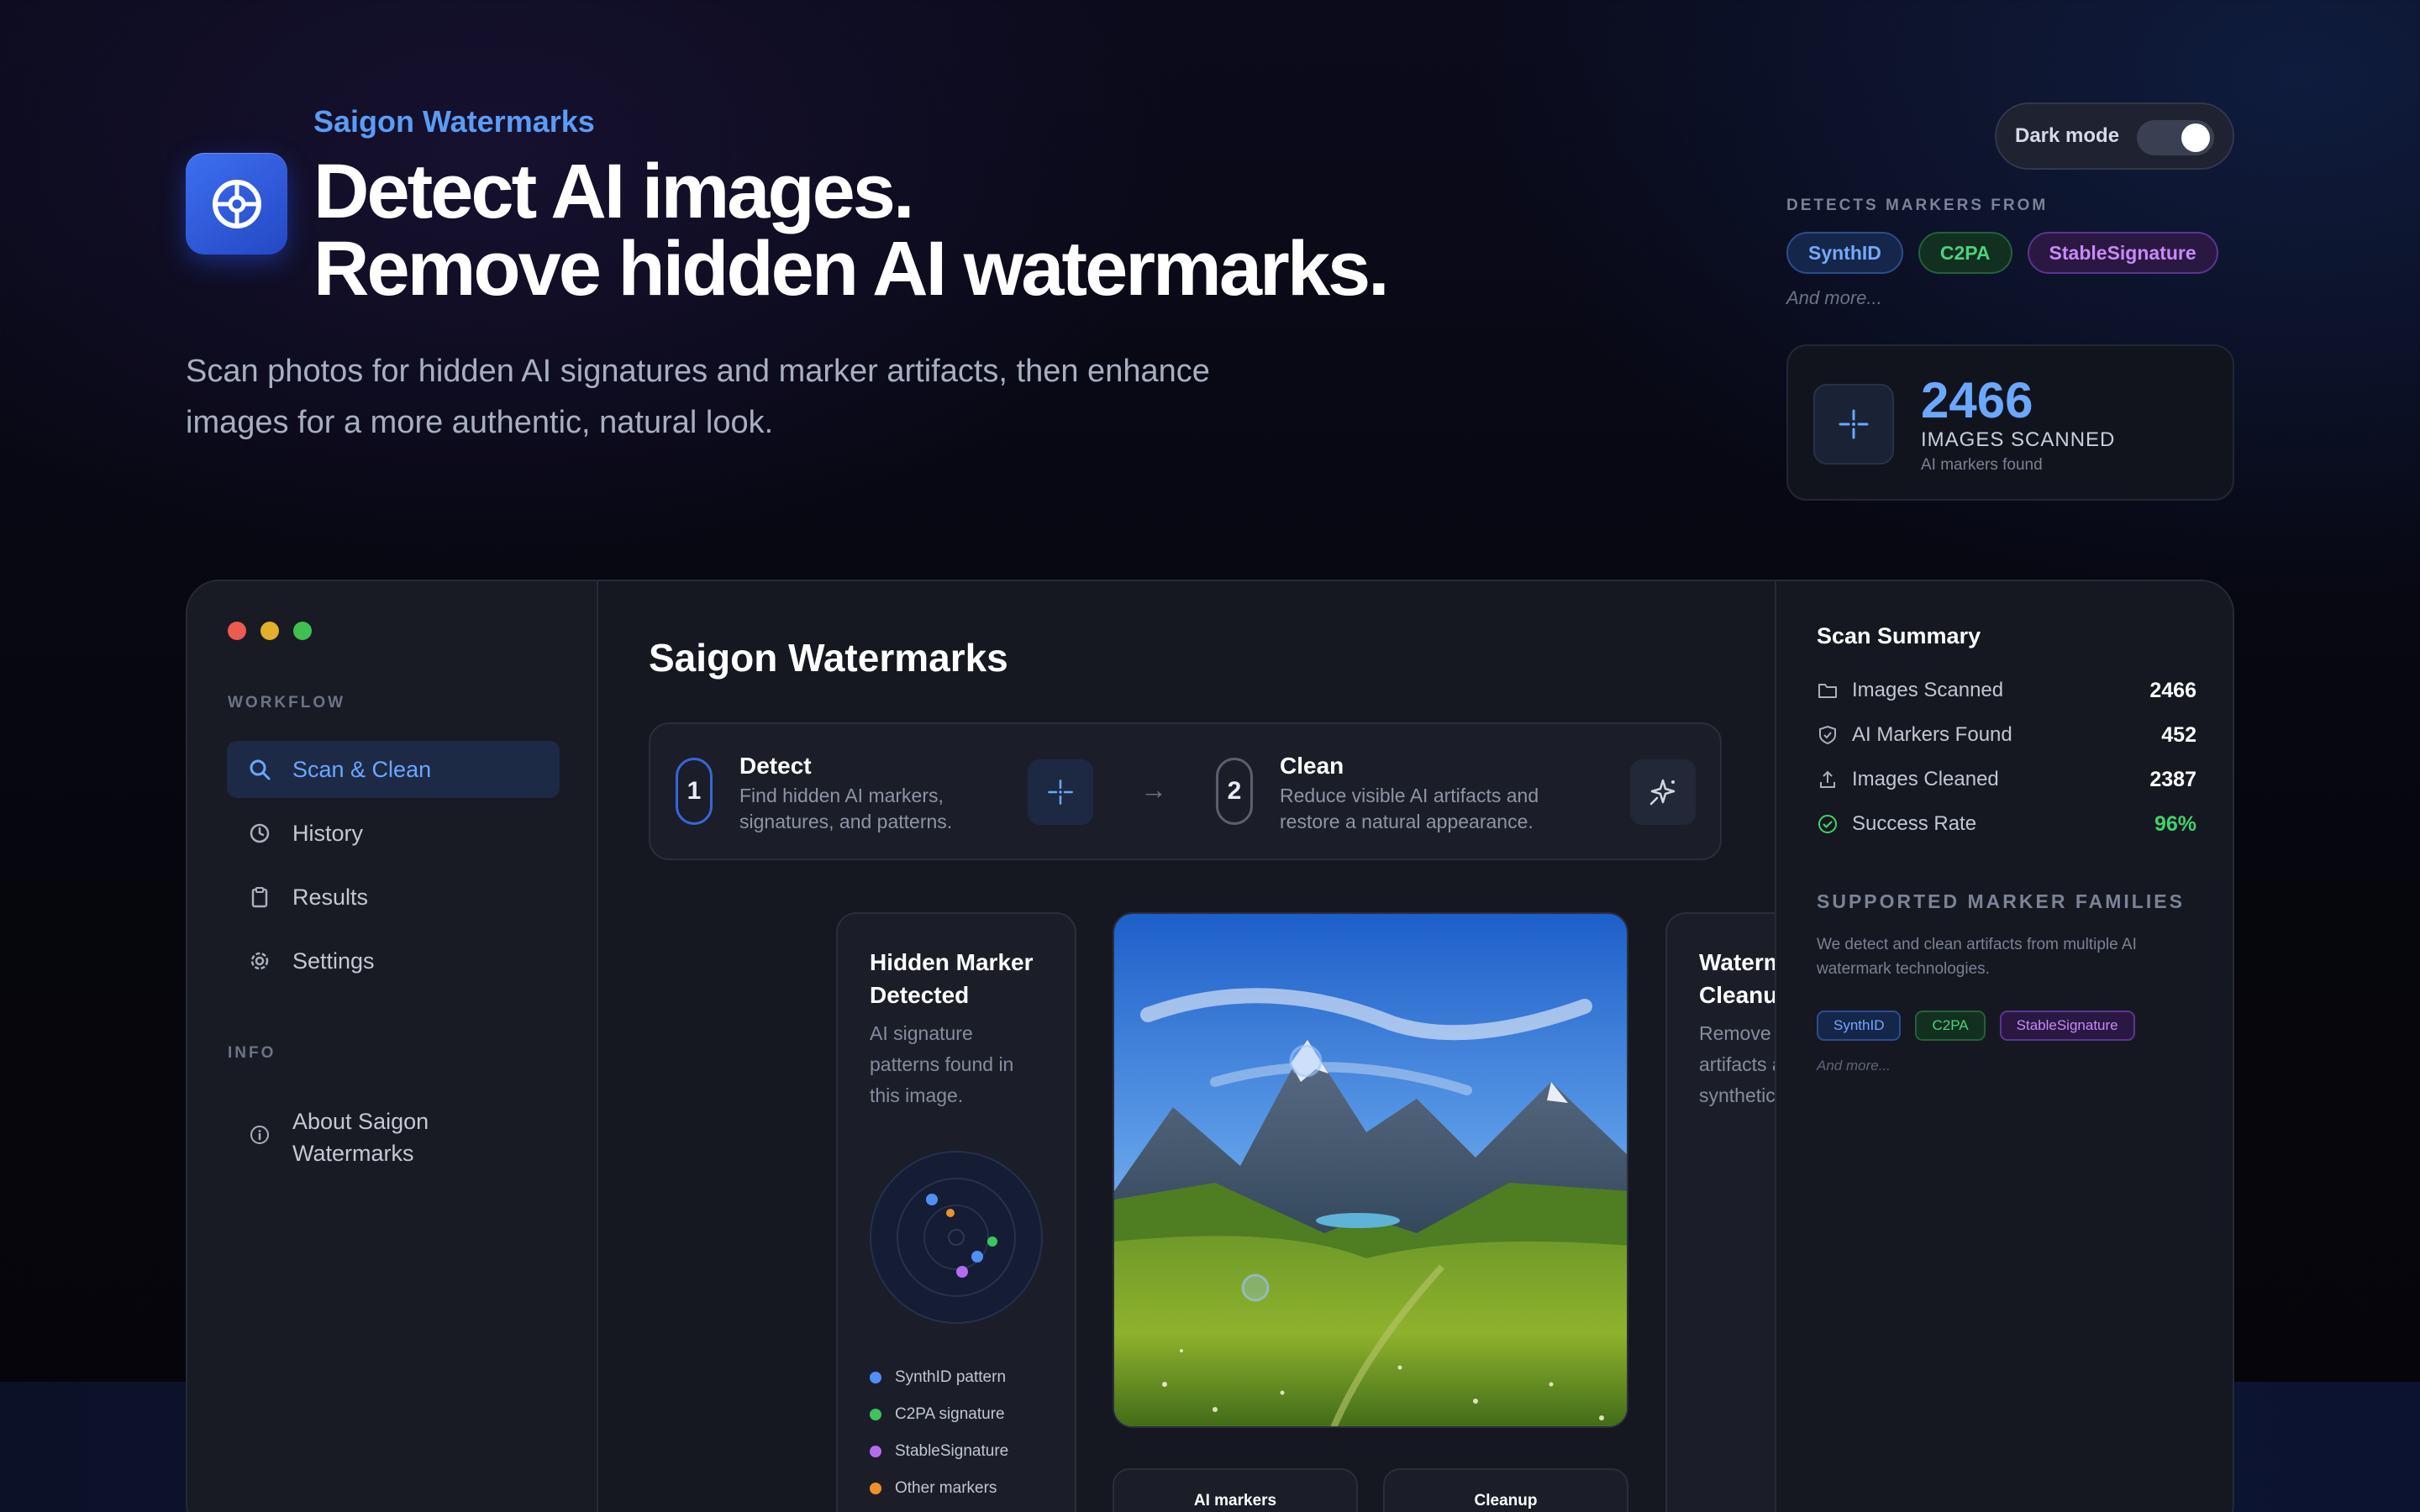  I want to click on family-chip-synthid: SynthID, so click(1860, 1026).